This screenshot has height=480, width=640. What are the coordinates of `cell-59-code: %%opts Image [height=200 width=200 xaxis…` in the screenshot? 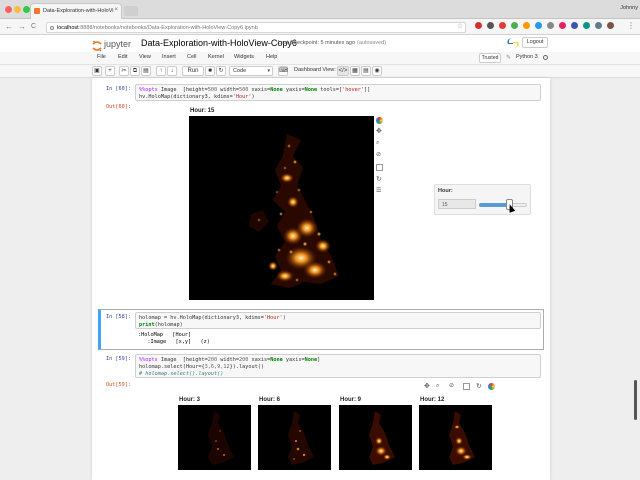 It's located at (230, 367).